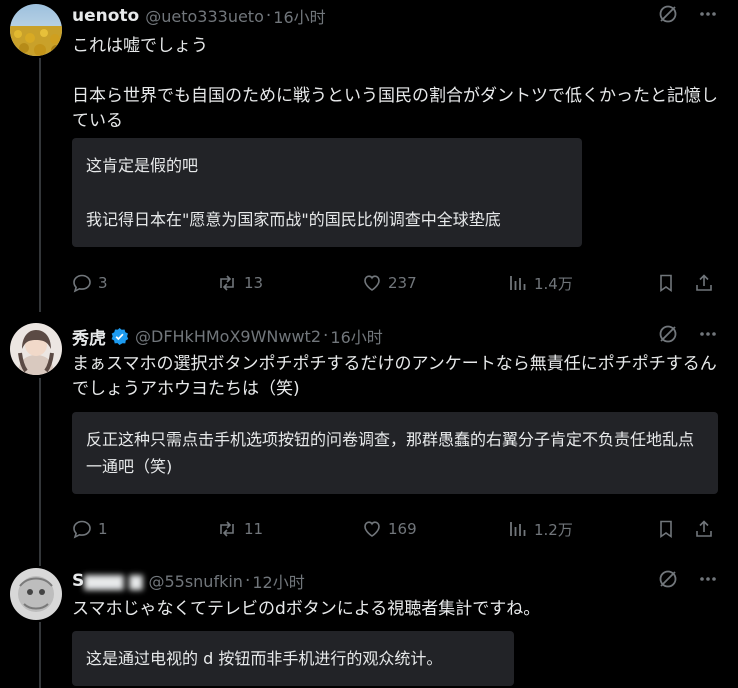 The height and width of the screenshot is (688, 738). What do you see at coordinates (435, 283) in the screenshot?
I see `like-button: 237` at bounding box center [435, 283].